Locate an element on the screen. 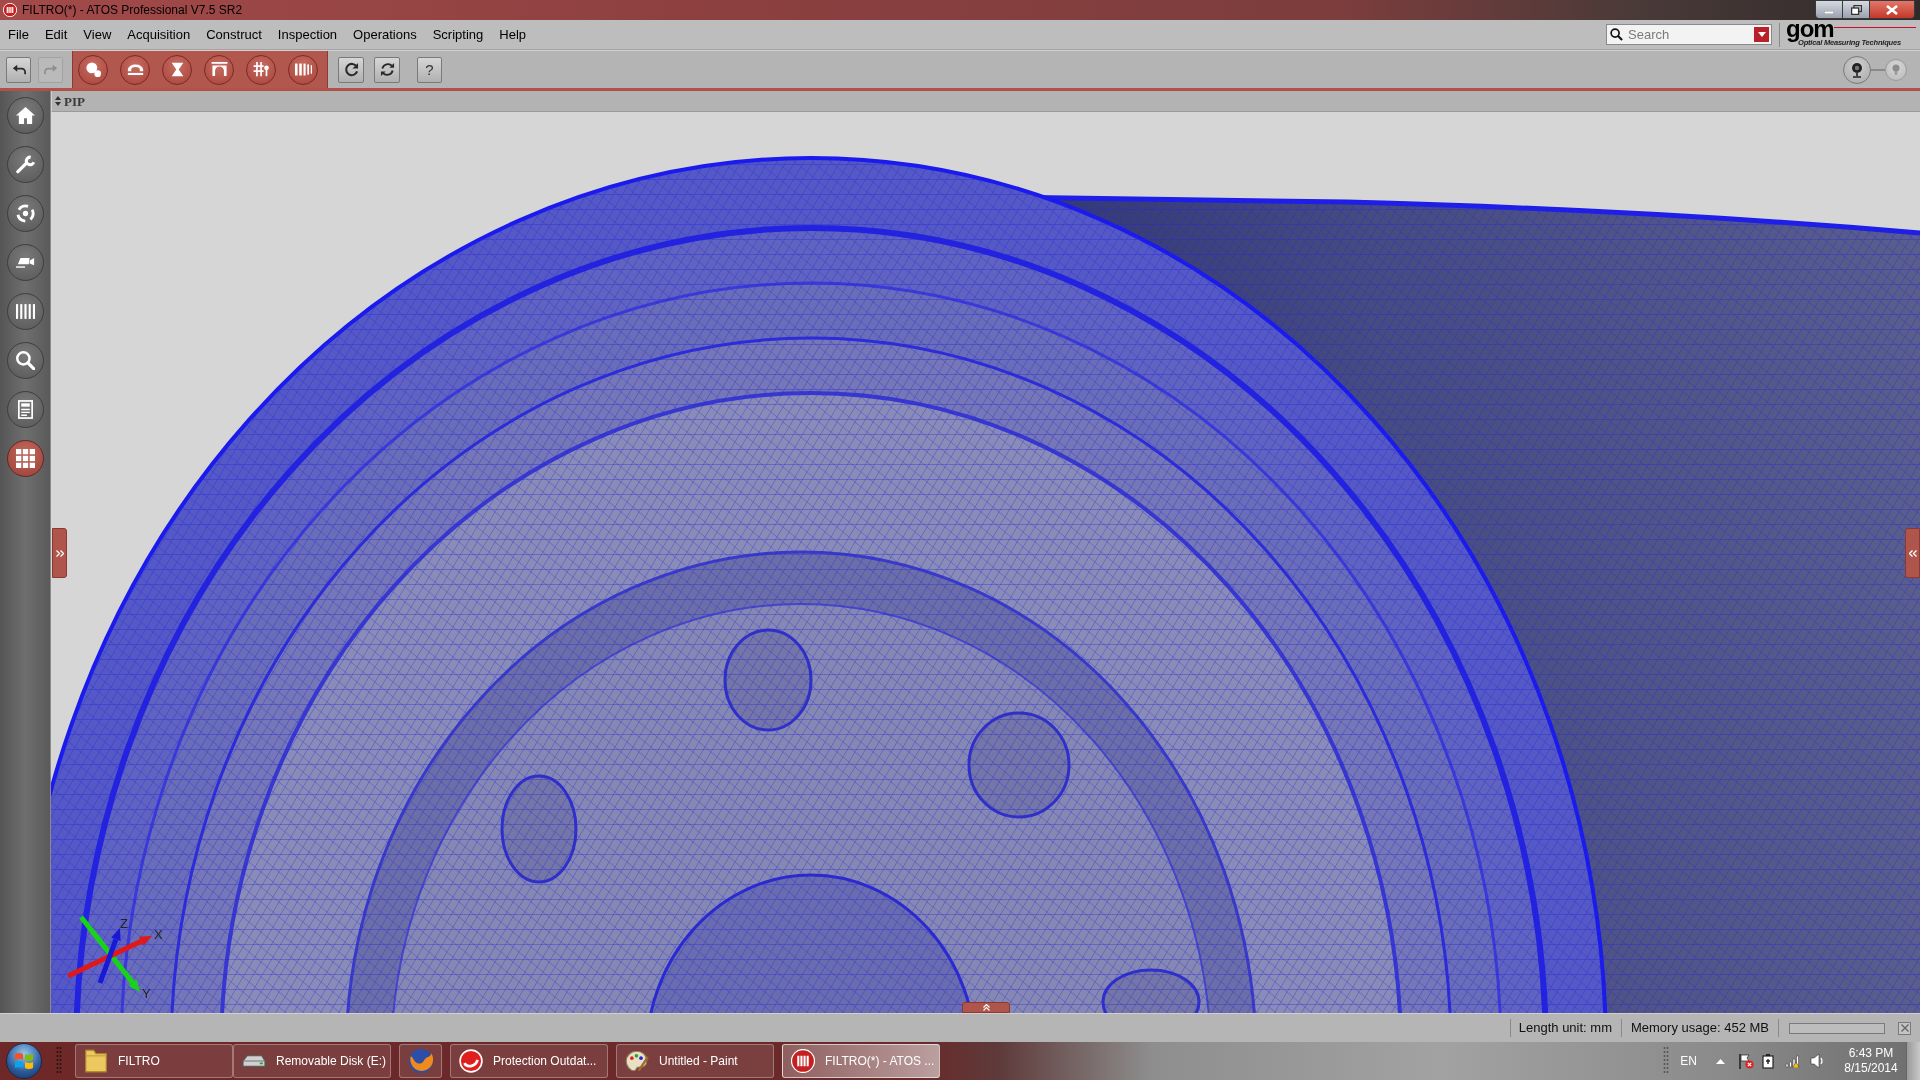 The image size is (1920, 1080). menu-item: View is located at coordinates (97, 34).